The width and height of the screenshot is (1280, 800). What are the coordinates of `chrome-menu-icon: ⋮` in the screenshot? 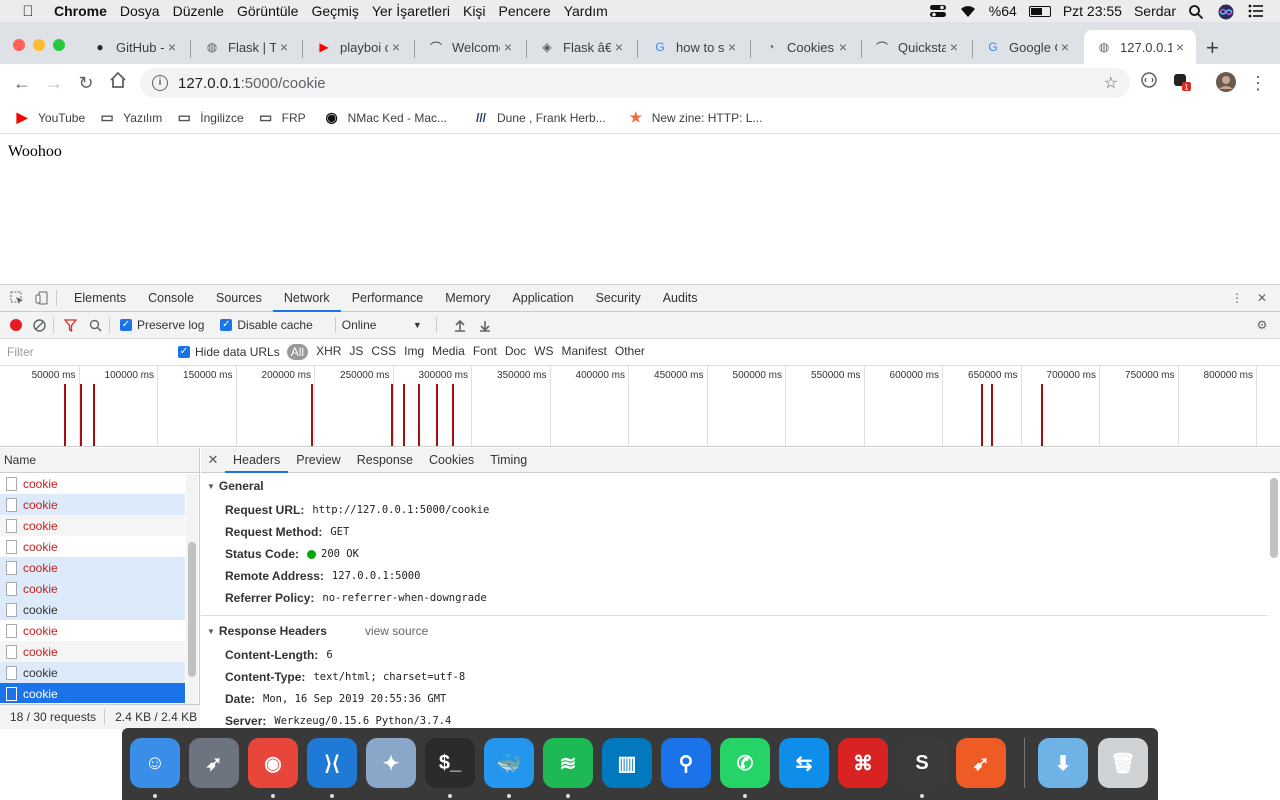 It's located at (1258, 83).